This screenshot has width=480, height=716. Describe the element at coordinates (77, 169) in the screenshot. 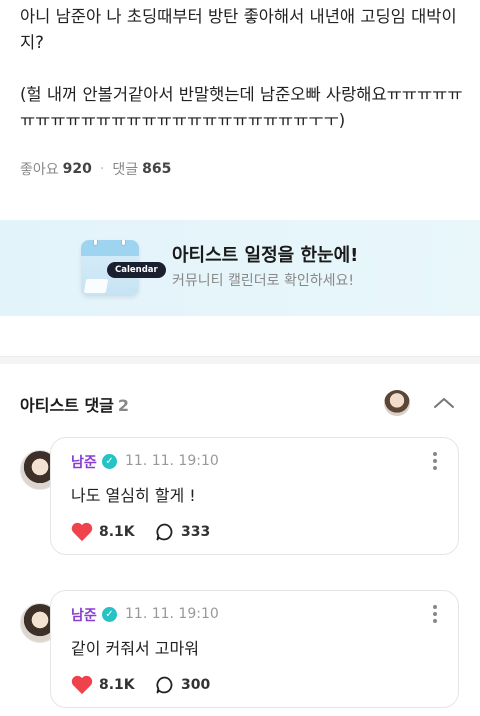

I see `likes-count: 920` at that location.